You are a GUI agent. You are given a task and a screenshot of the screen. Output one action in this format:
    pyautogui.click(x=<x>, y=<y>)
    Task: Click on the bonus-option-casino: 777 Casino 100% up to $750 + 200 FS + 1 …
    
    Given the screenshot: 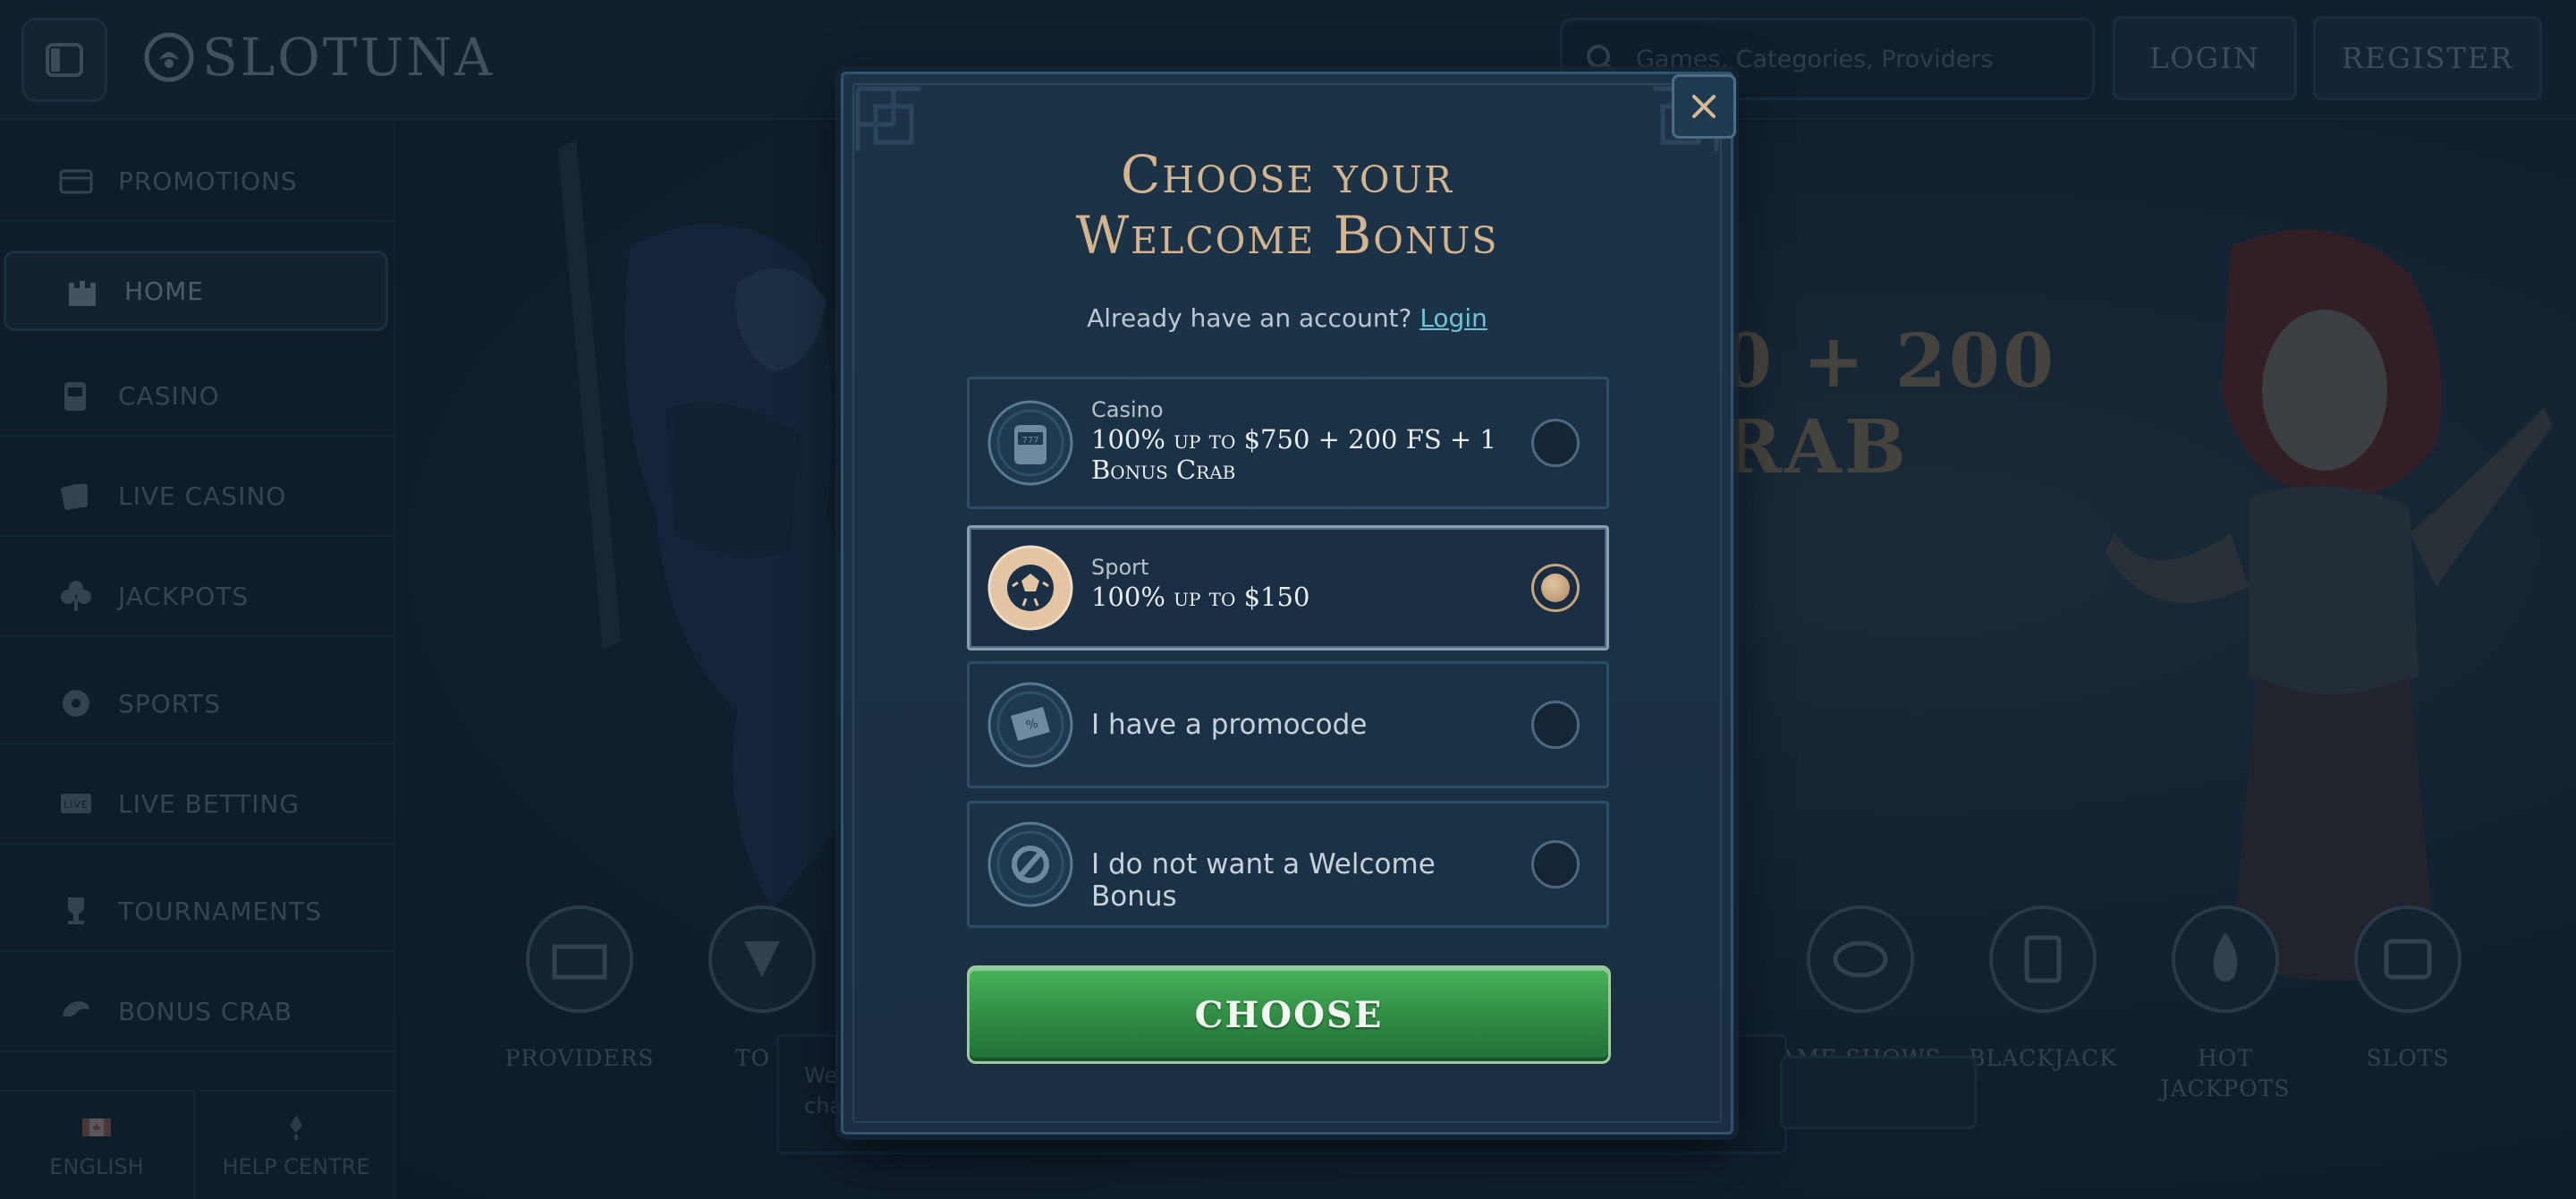 What is the action you would take?
    pyautogui.click(x=1288, y=443)
    